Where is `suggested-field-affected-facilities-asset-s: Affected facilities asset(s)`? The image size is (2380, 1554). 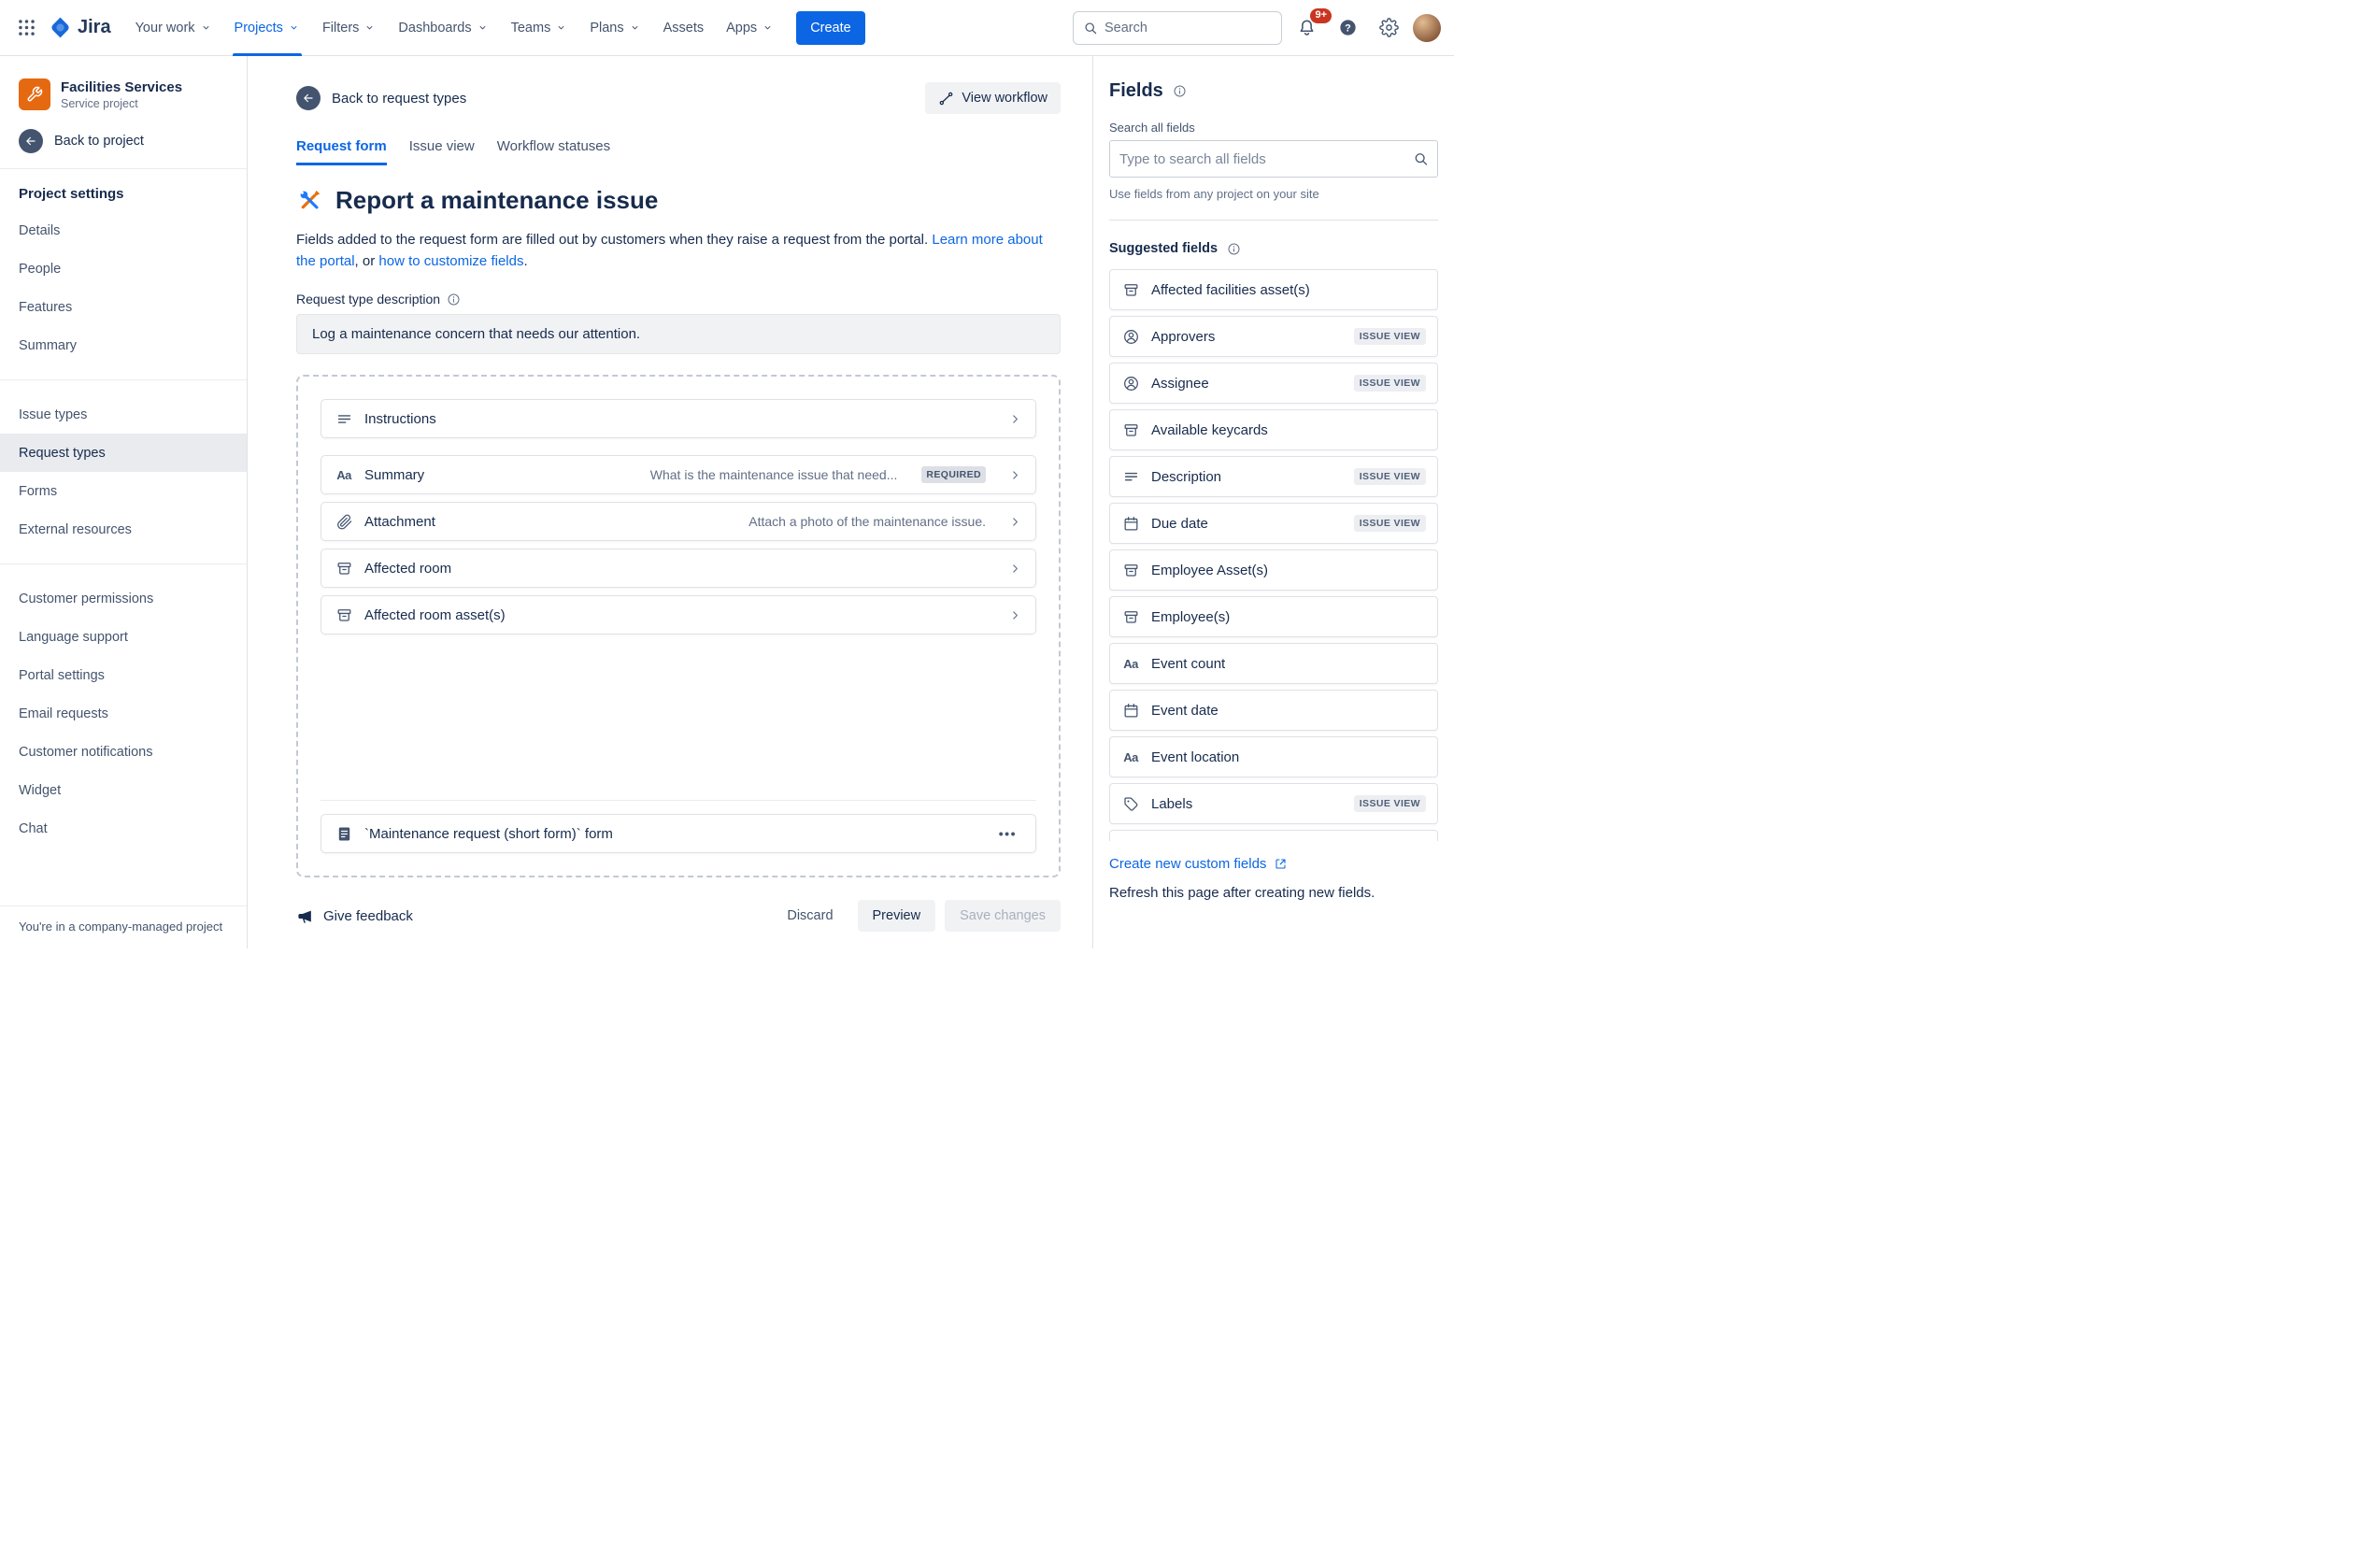 suggested-field-affected-facilities-asset-s: Affected facilities asset(s) is located at coordinates (1273, 290).